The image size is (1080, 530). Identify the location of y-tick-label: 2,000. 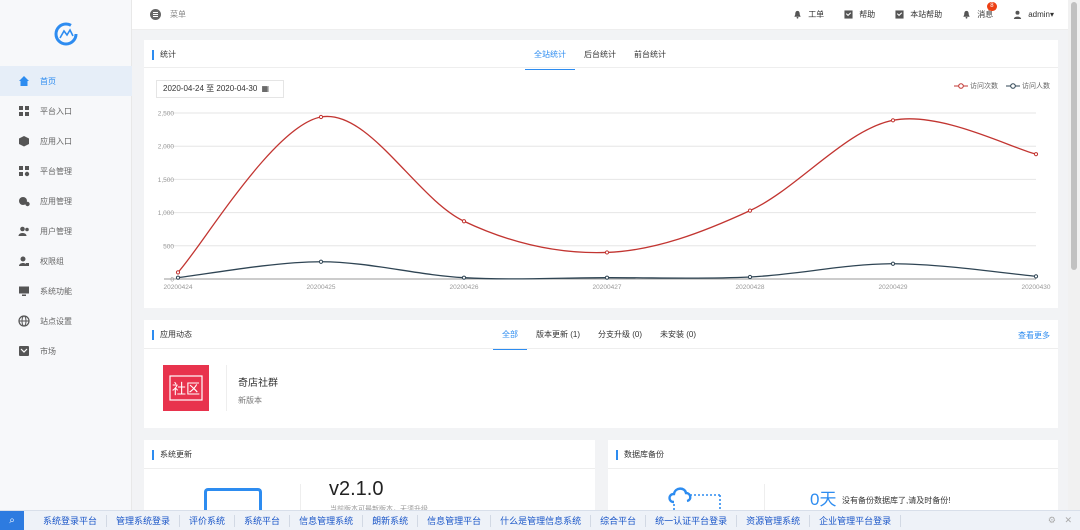
(166, 147).